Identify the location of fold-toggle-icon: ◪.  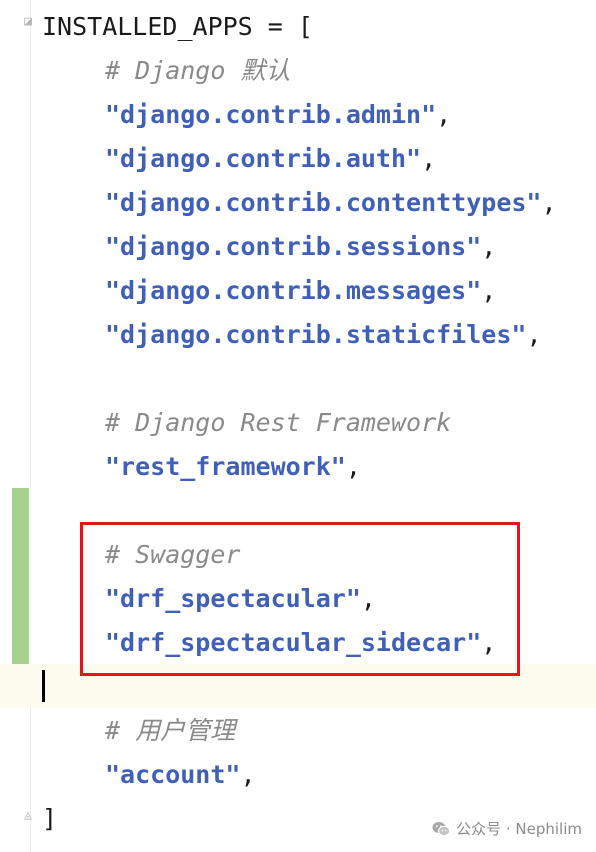
(28, 22).